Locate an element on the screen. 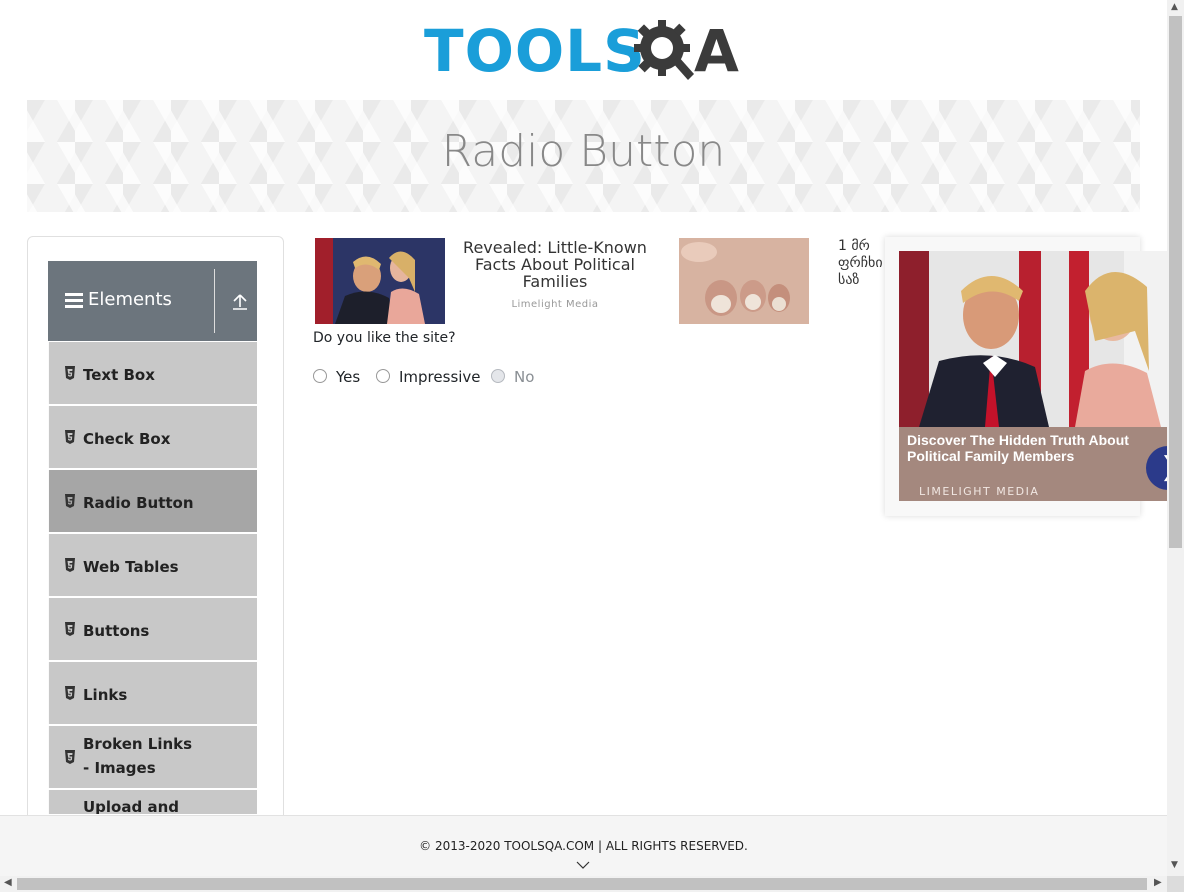 Image resolution: width=1184 pixels, height=892 pixels. ad-text-partial: 1 მრ ფრჩხი საზ is located at coordinates (863, 266).